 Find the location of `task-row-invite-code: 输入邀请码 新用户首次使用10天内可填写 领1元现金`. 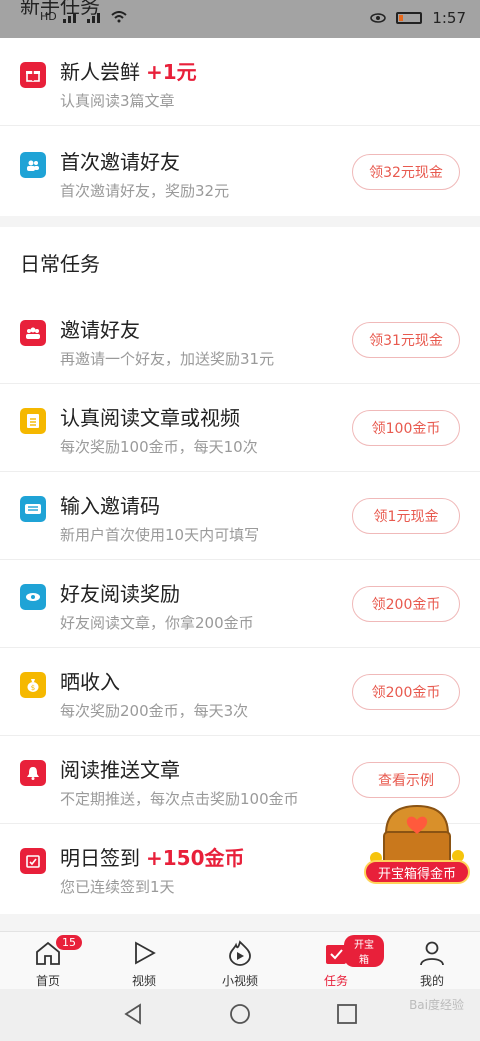

task-row-invite-code: 输入邀请码 新用户首次使用10天内可填写 领1元现金 is located at coordinates (240, 516).